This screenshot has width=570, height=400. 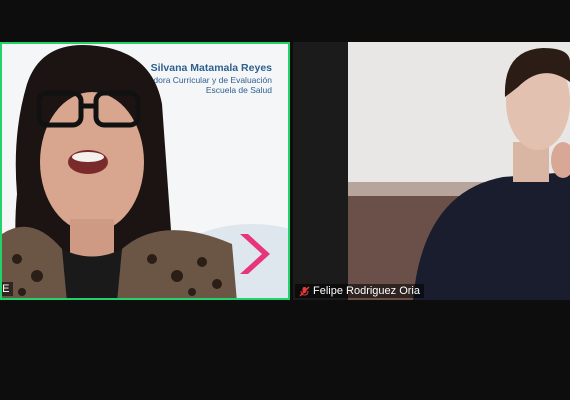 I want to click on participant-name-label: Felipe Rodriguez Oria, so click(x=366, y=291).